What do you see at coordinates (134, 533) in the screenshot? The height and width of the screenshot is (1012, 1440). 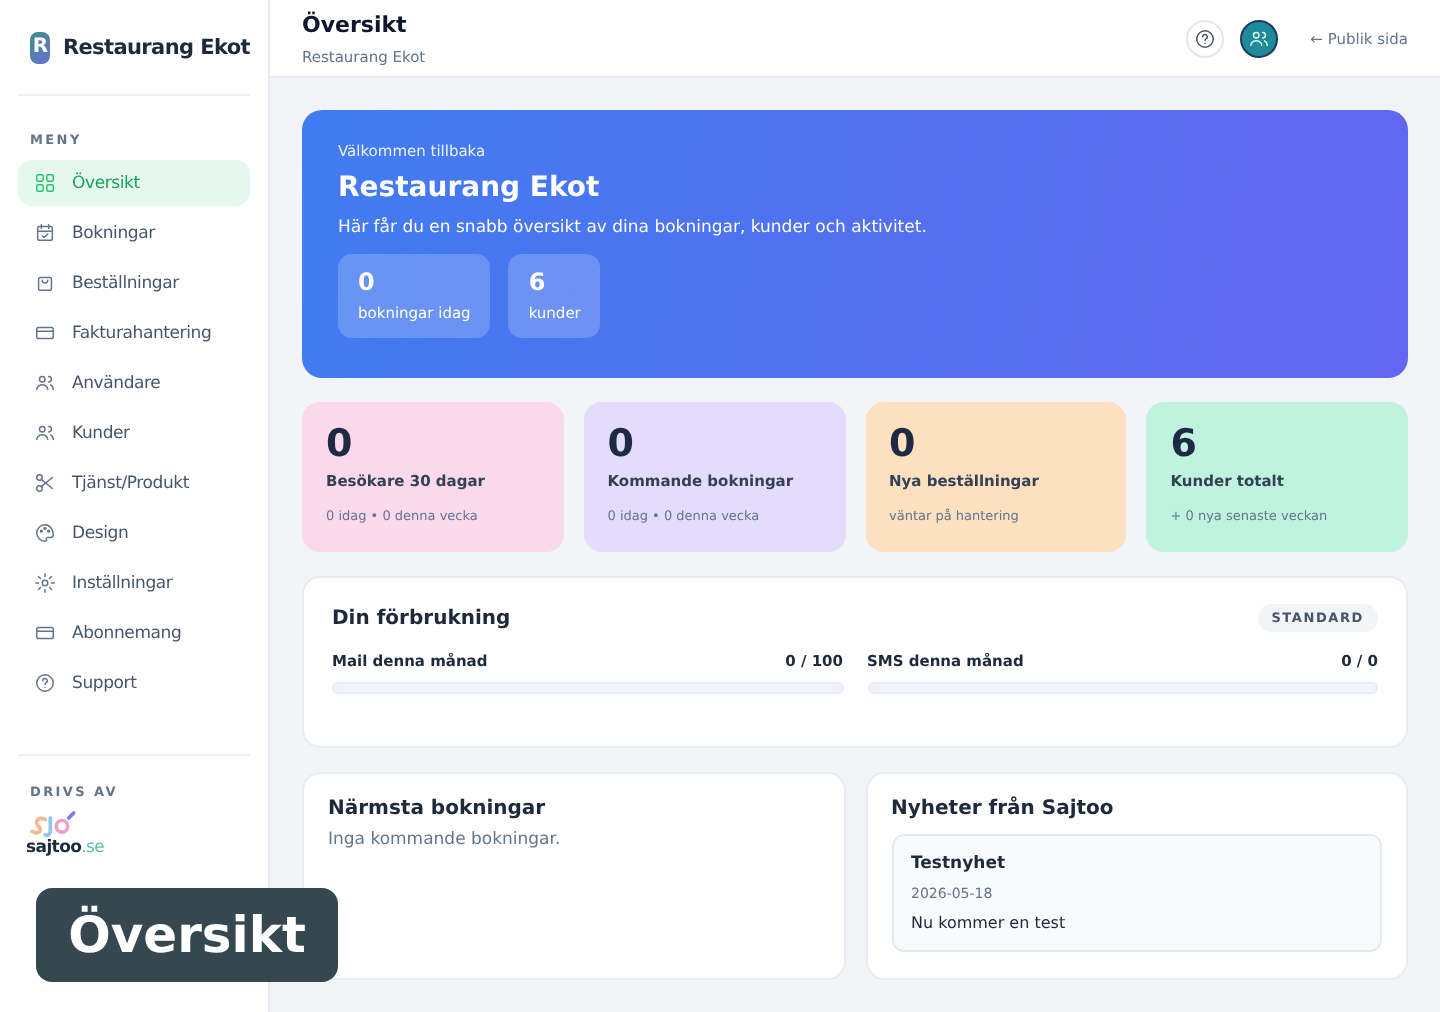 I see `nav-item: Design` at bounding box center [134, 533].